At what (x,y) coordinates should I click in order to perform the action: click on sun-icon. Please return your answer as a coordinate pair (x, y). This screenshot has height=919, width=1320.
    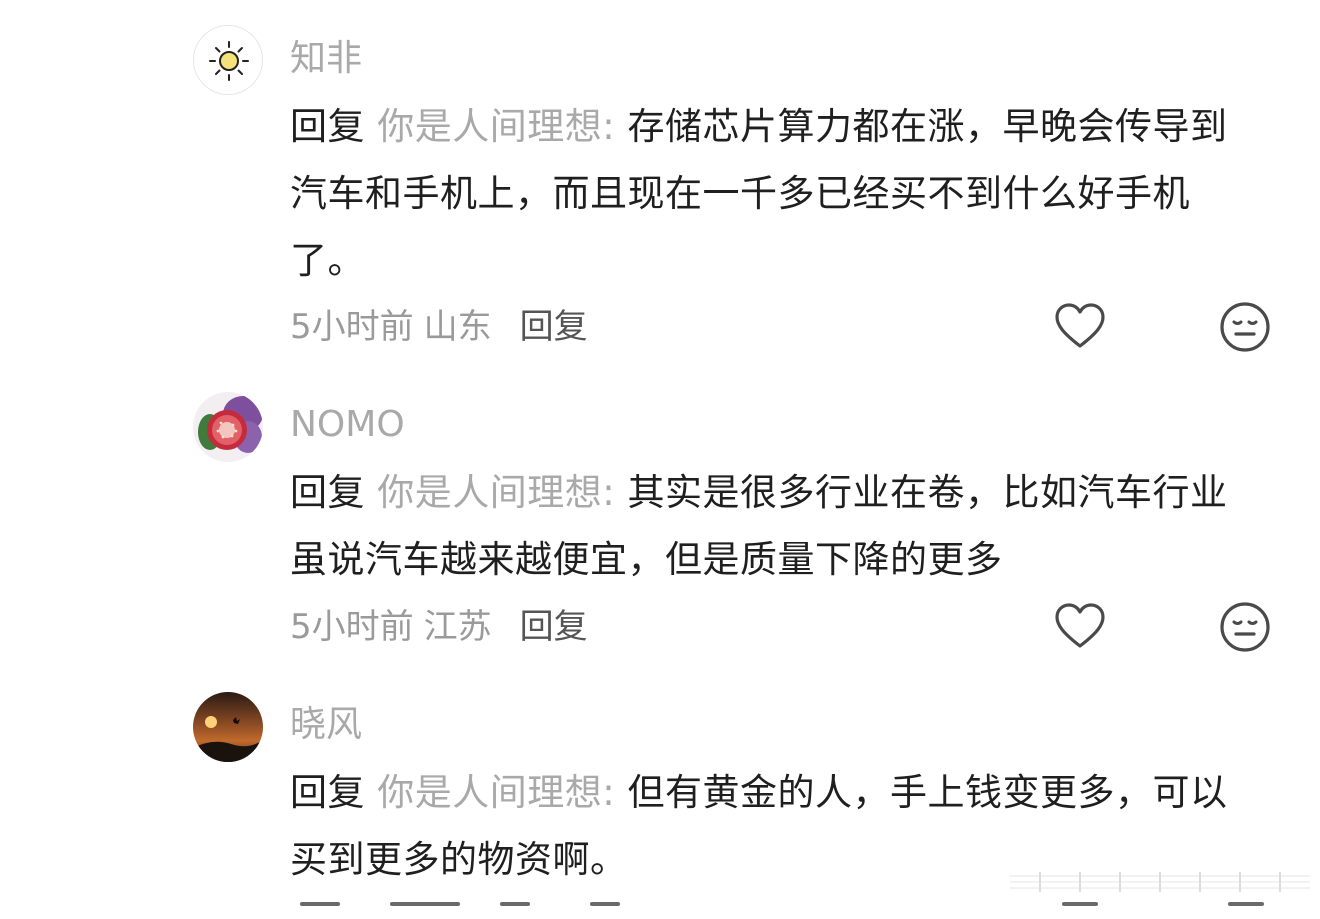
    Looking at the image, I should click on (229, 61).